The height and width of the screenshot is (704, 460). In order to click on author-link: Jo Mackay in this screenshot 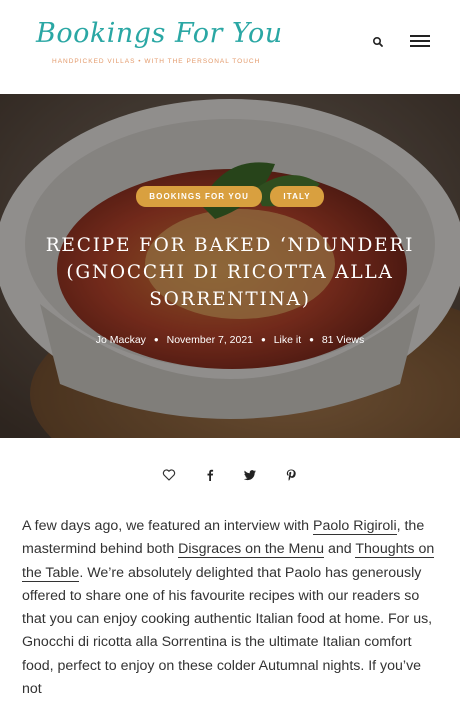, I will do `click(121, 340)`.